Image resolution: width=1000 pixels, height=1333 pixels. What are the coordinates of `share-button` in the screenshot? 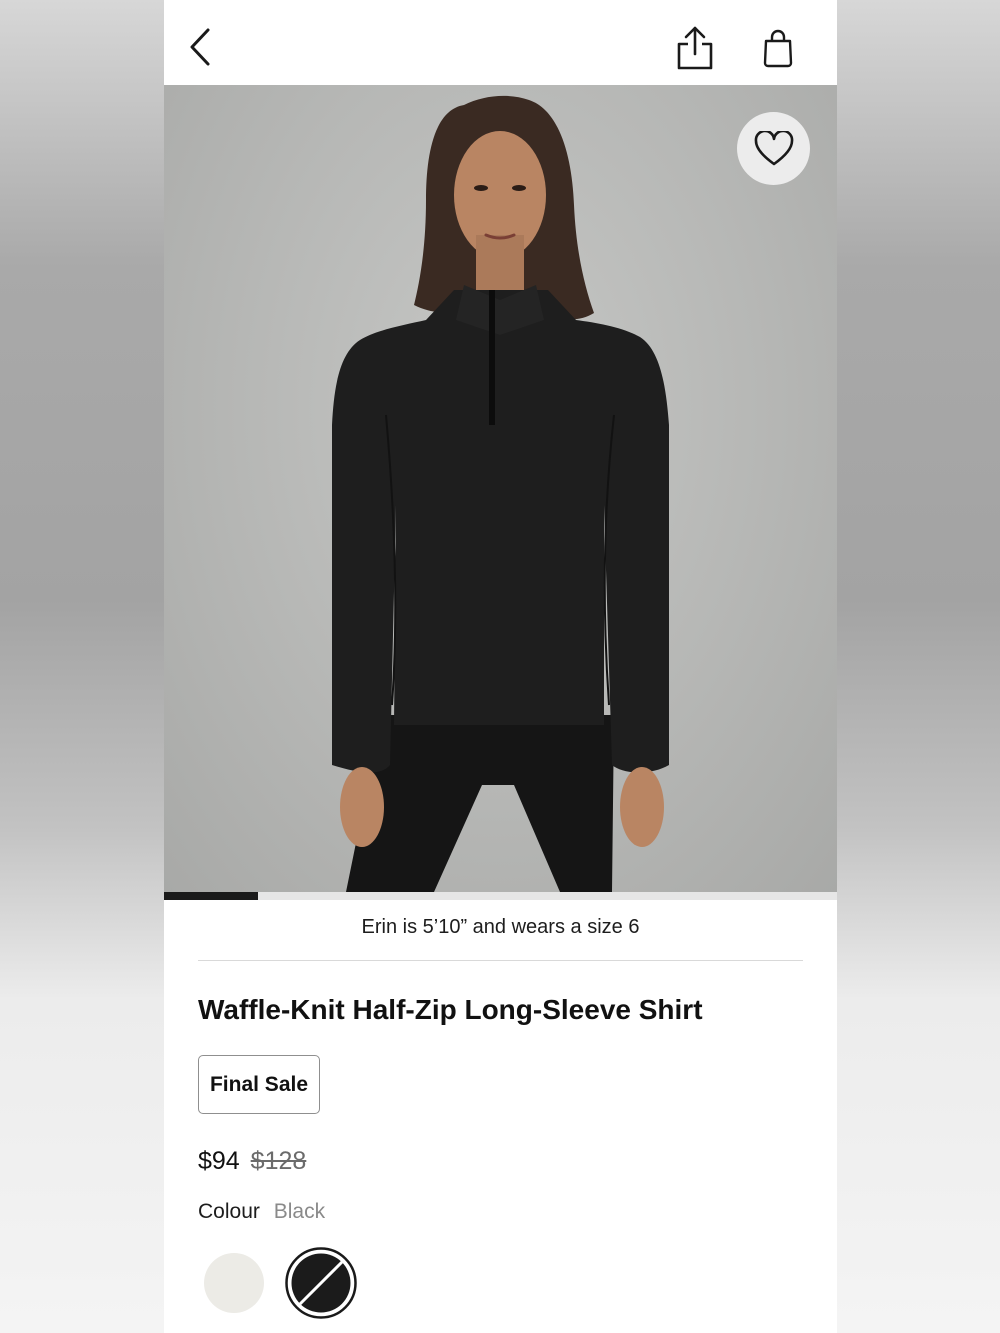 It's located at (695, 48).